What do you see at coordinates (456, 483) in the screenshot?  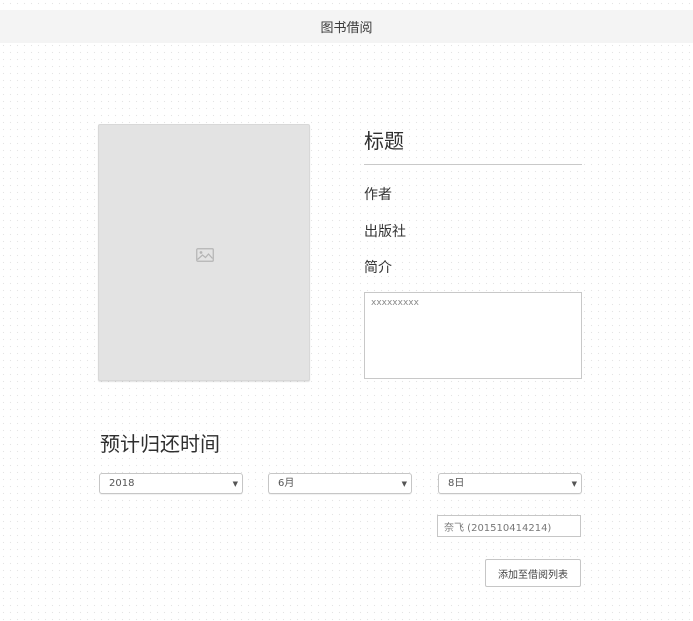 I see `day-select-value: 8日` at bounding box center [456, 483].